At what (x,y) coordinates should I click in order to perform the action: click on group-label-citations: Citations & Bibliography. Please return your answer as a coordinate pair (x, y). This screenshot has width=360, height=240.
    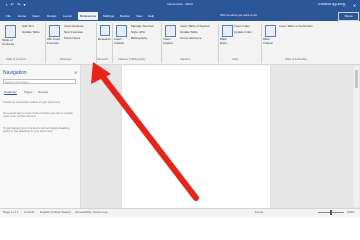
    Looking at the image, I should click on (132, 59).